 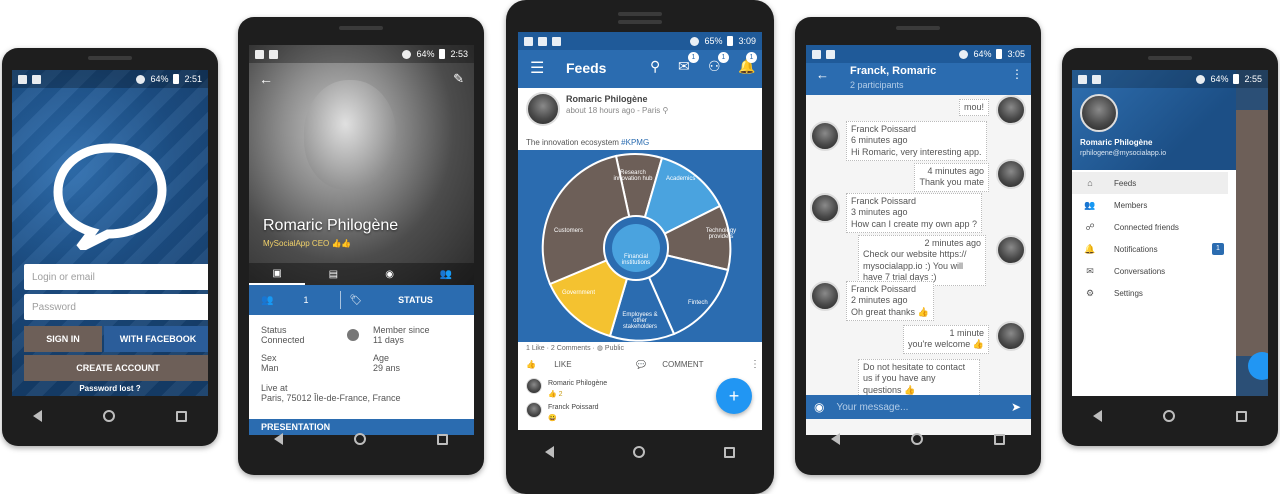 I want to click on wheel-label-technology: Technology providers, so click(x=721, y=234).